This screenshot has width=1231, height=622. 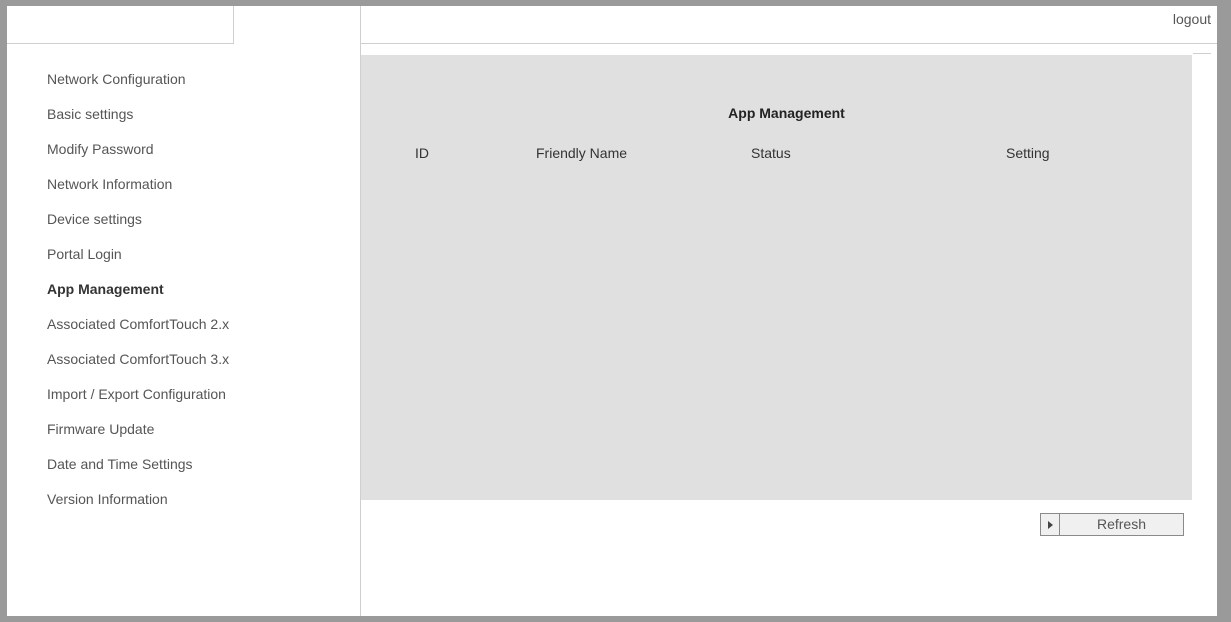 What do you see at coordinates (197, 472) in the screenshot?
I see `sidebar-item-date-time-settings: Date and Time Settings` at bounding box center [197, 472].